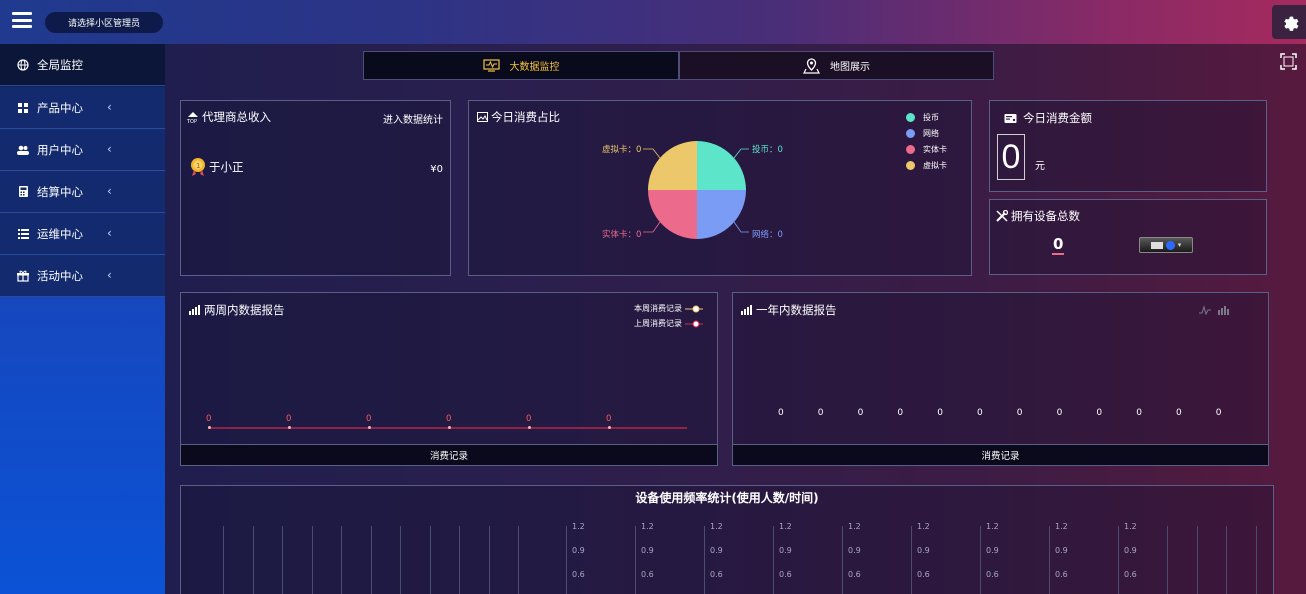 The height and width of the screenshot is (594, 1306). I want to click on label-line-virtual, so click(652, 153).